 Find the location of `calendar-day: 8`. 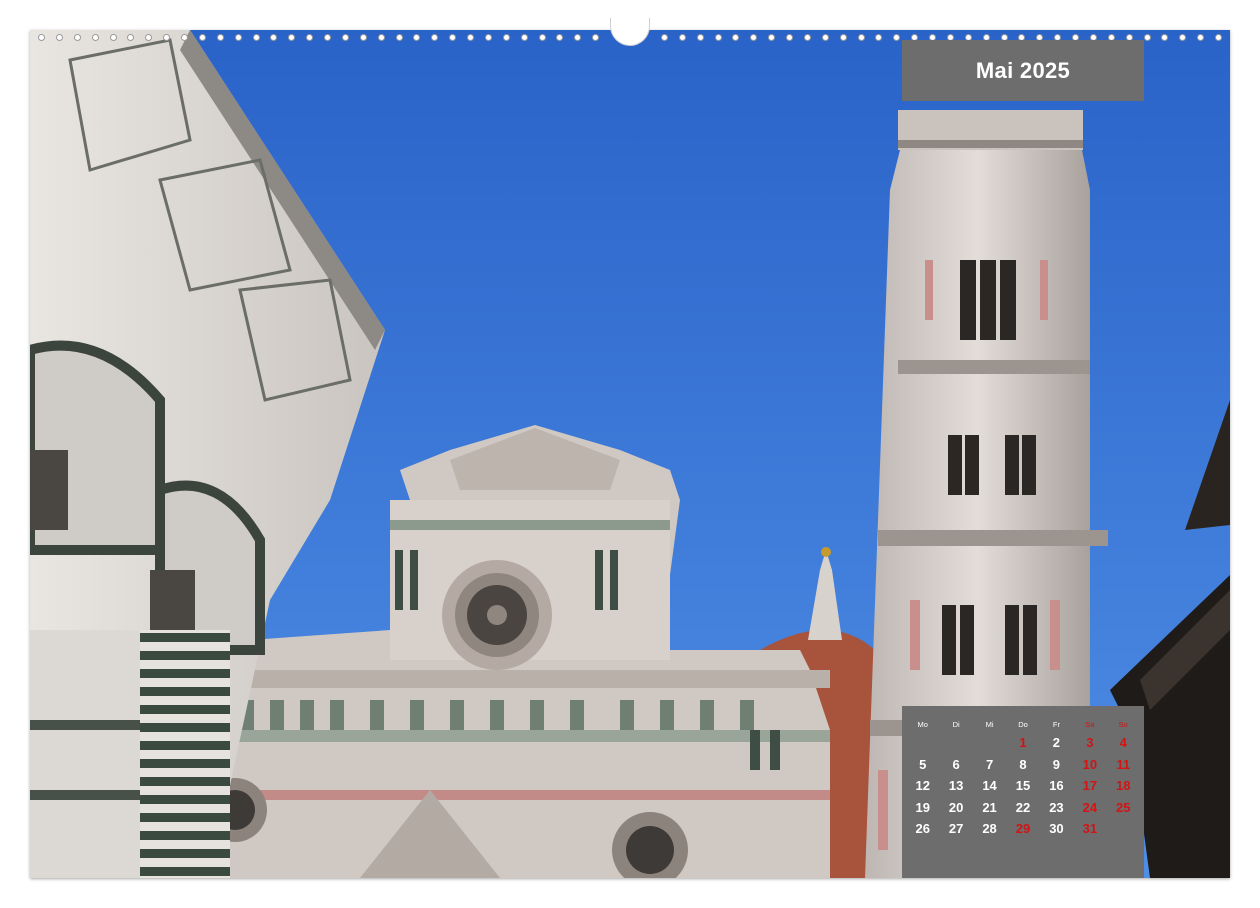

calendar-day: 8 is located at coordinates (1023, 764).